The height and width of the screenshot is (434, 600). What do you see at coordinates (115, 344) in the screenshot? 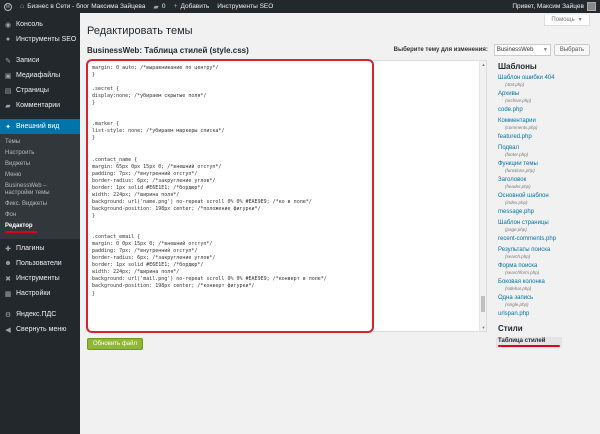
I see `update-file-button: Обновить файл` at bounding box center [115, 344].